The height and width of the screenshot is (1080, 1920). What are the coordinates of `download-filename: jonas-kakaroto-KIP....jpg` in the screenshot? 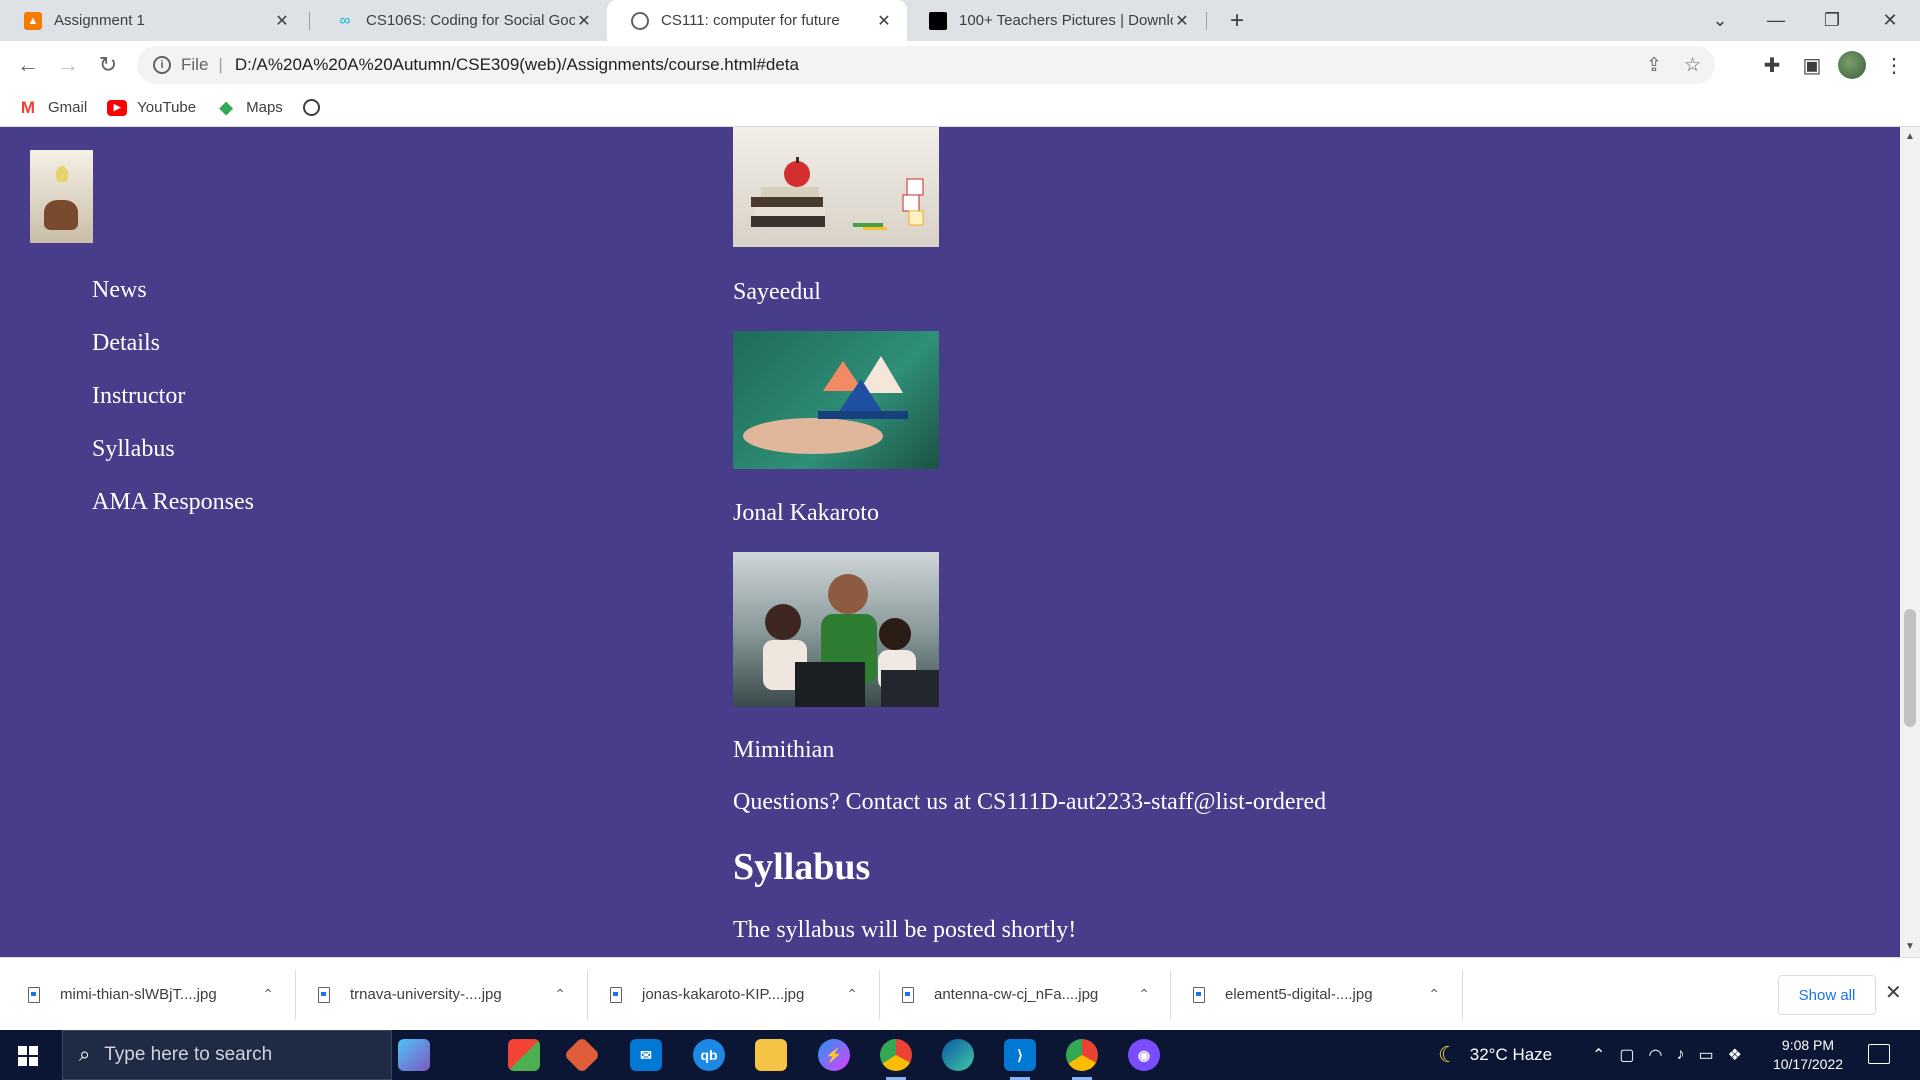 It's located at (723, 994).